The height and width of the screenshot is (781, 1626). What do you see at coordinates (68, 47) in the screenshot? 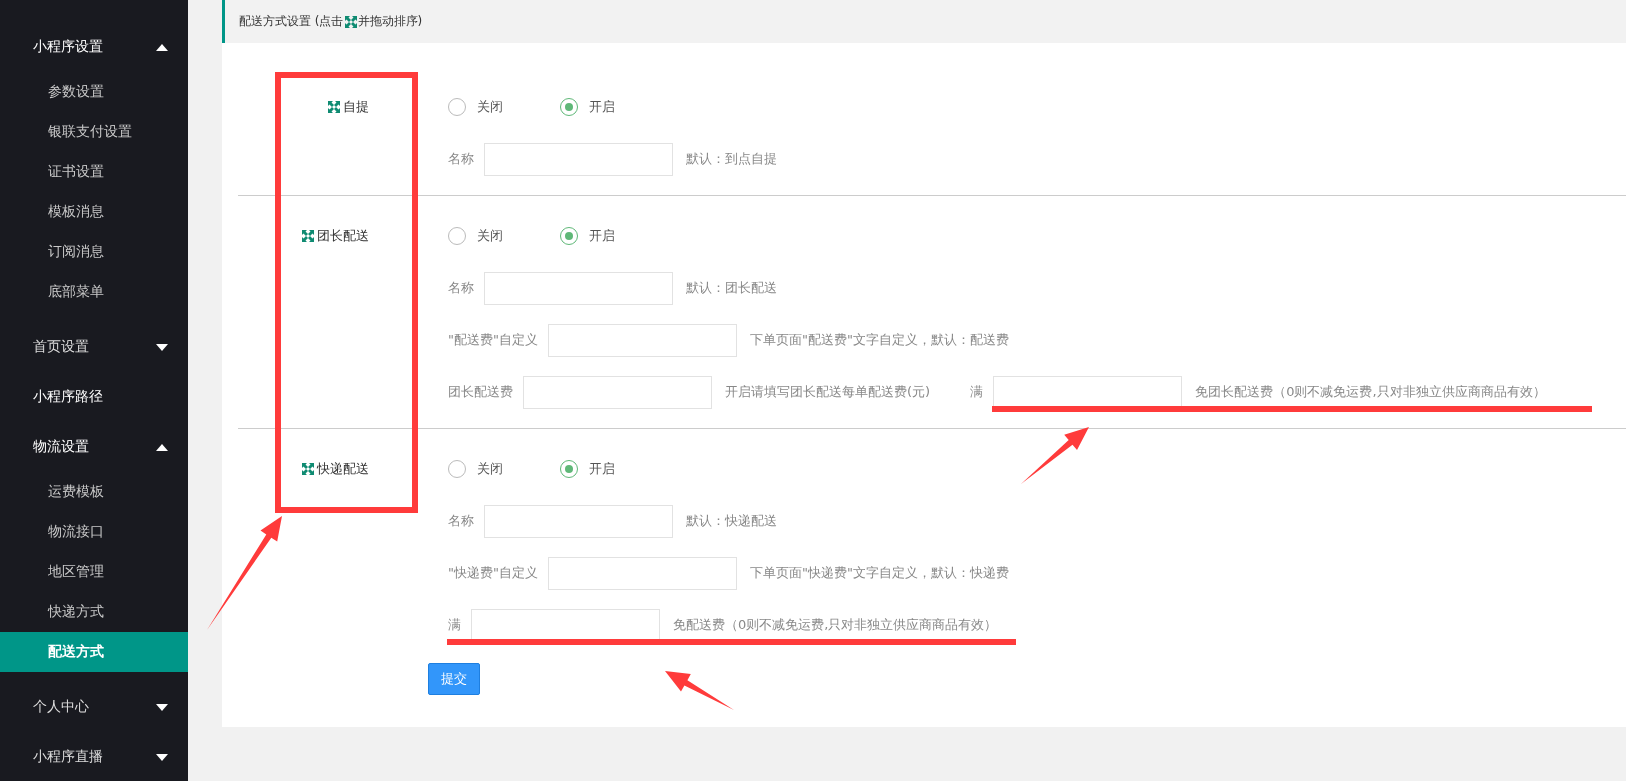
I see `sidebar-group: 小程序设置` at bounding box center [68, 47].